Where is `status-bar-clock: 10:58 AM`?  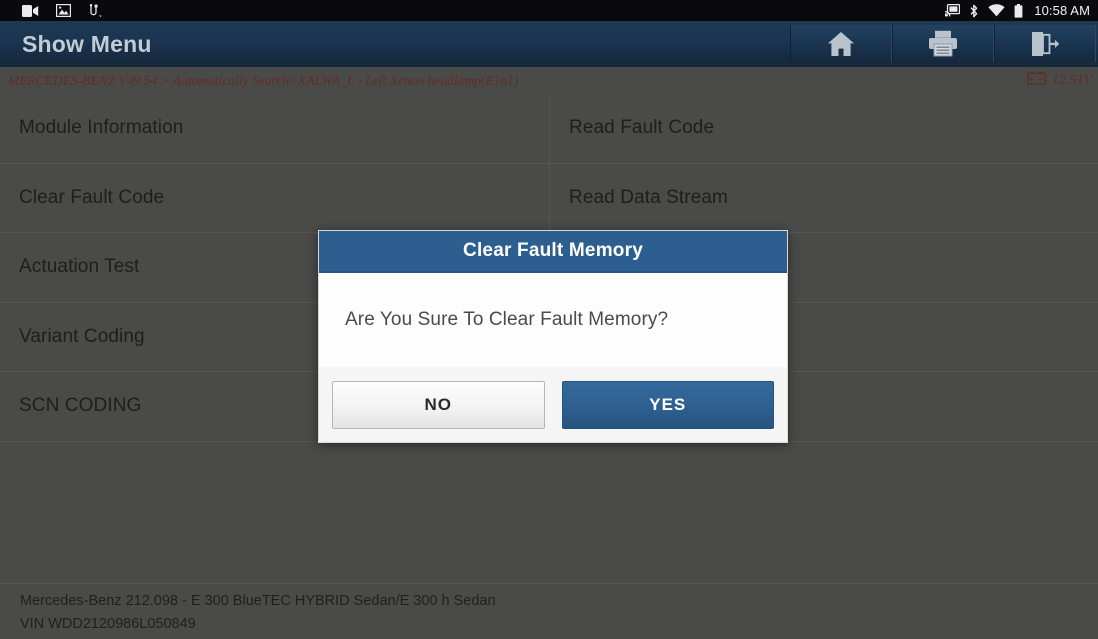 status-bar-clock: 10:58 AM is located at coordinates (1062, 10).